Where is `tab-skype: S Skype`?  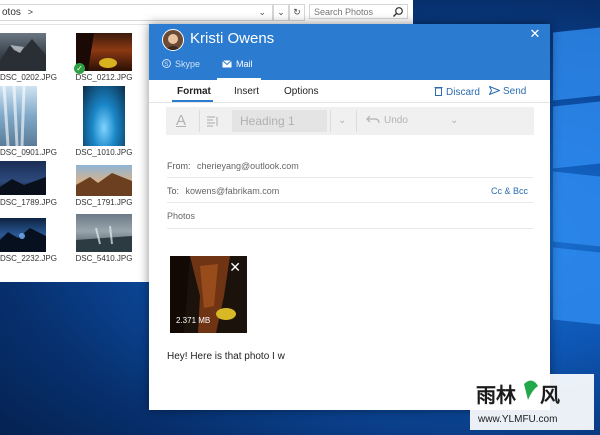 tab-skype: S Skype is located at coordinates (181, 69).